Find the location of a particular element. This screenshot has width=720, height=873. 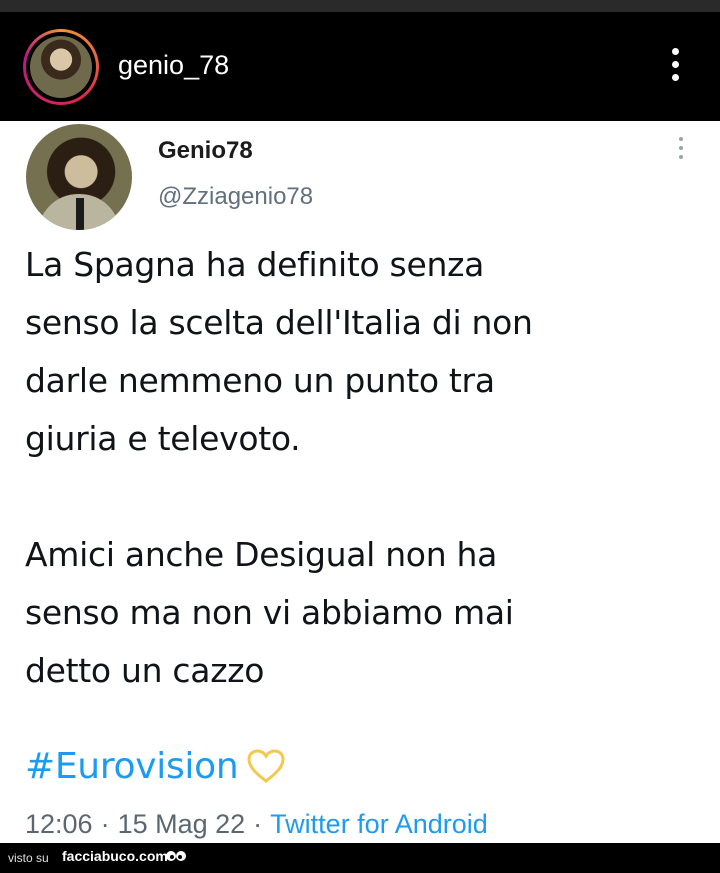

tweet-text-line: senso ma non vi abbiamo mai is located at coordinates (269, 612).